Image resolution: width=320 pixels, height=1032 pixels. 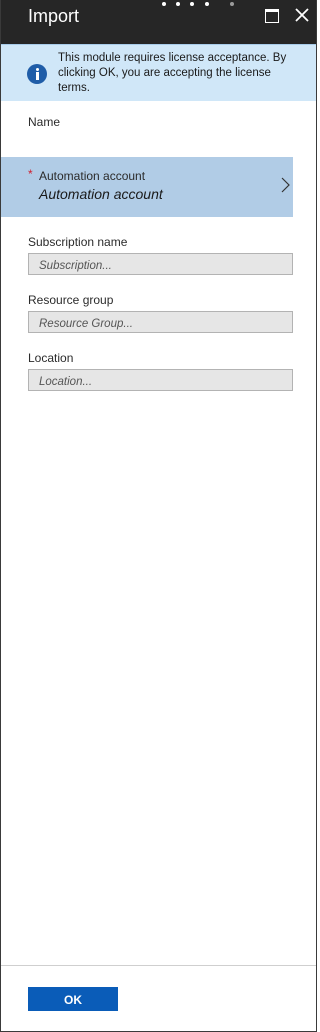 I want to click on automation-account-selector: * Automation account Automation account, so click(x=147, y=187).